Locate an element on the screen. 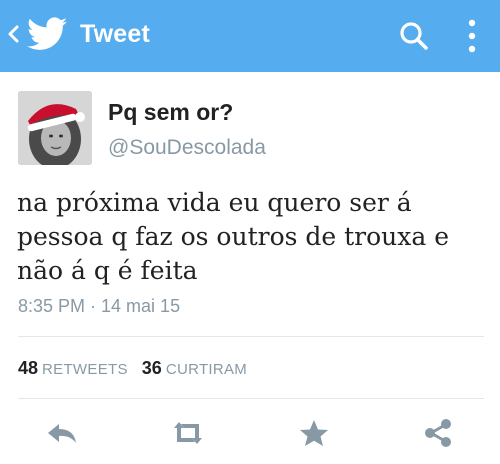  share-icon is located at coordinates (438, 433).